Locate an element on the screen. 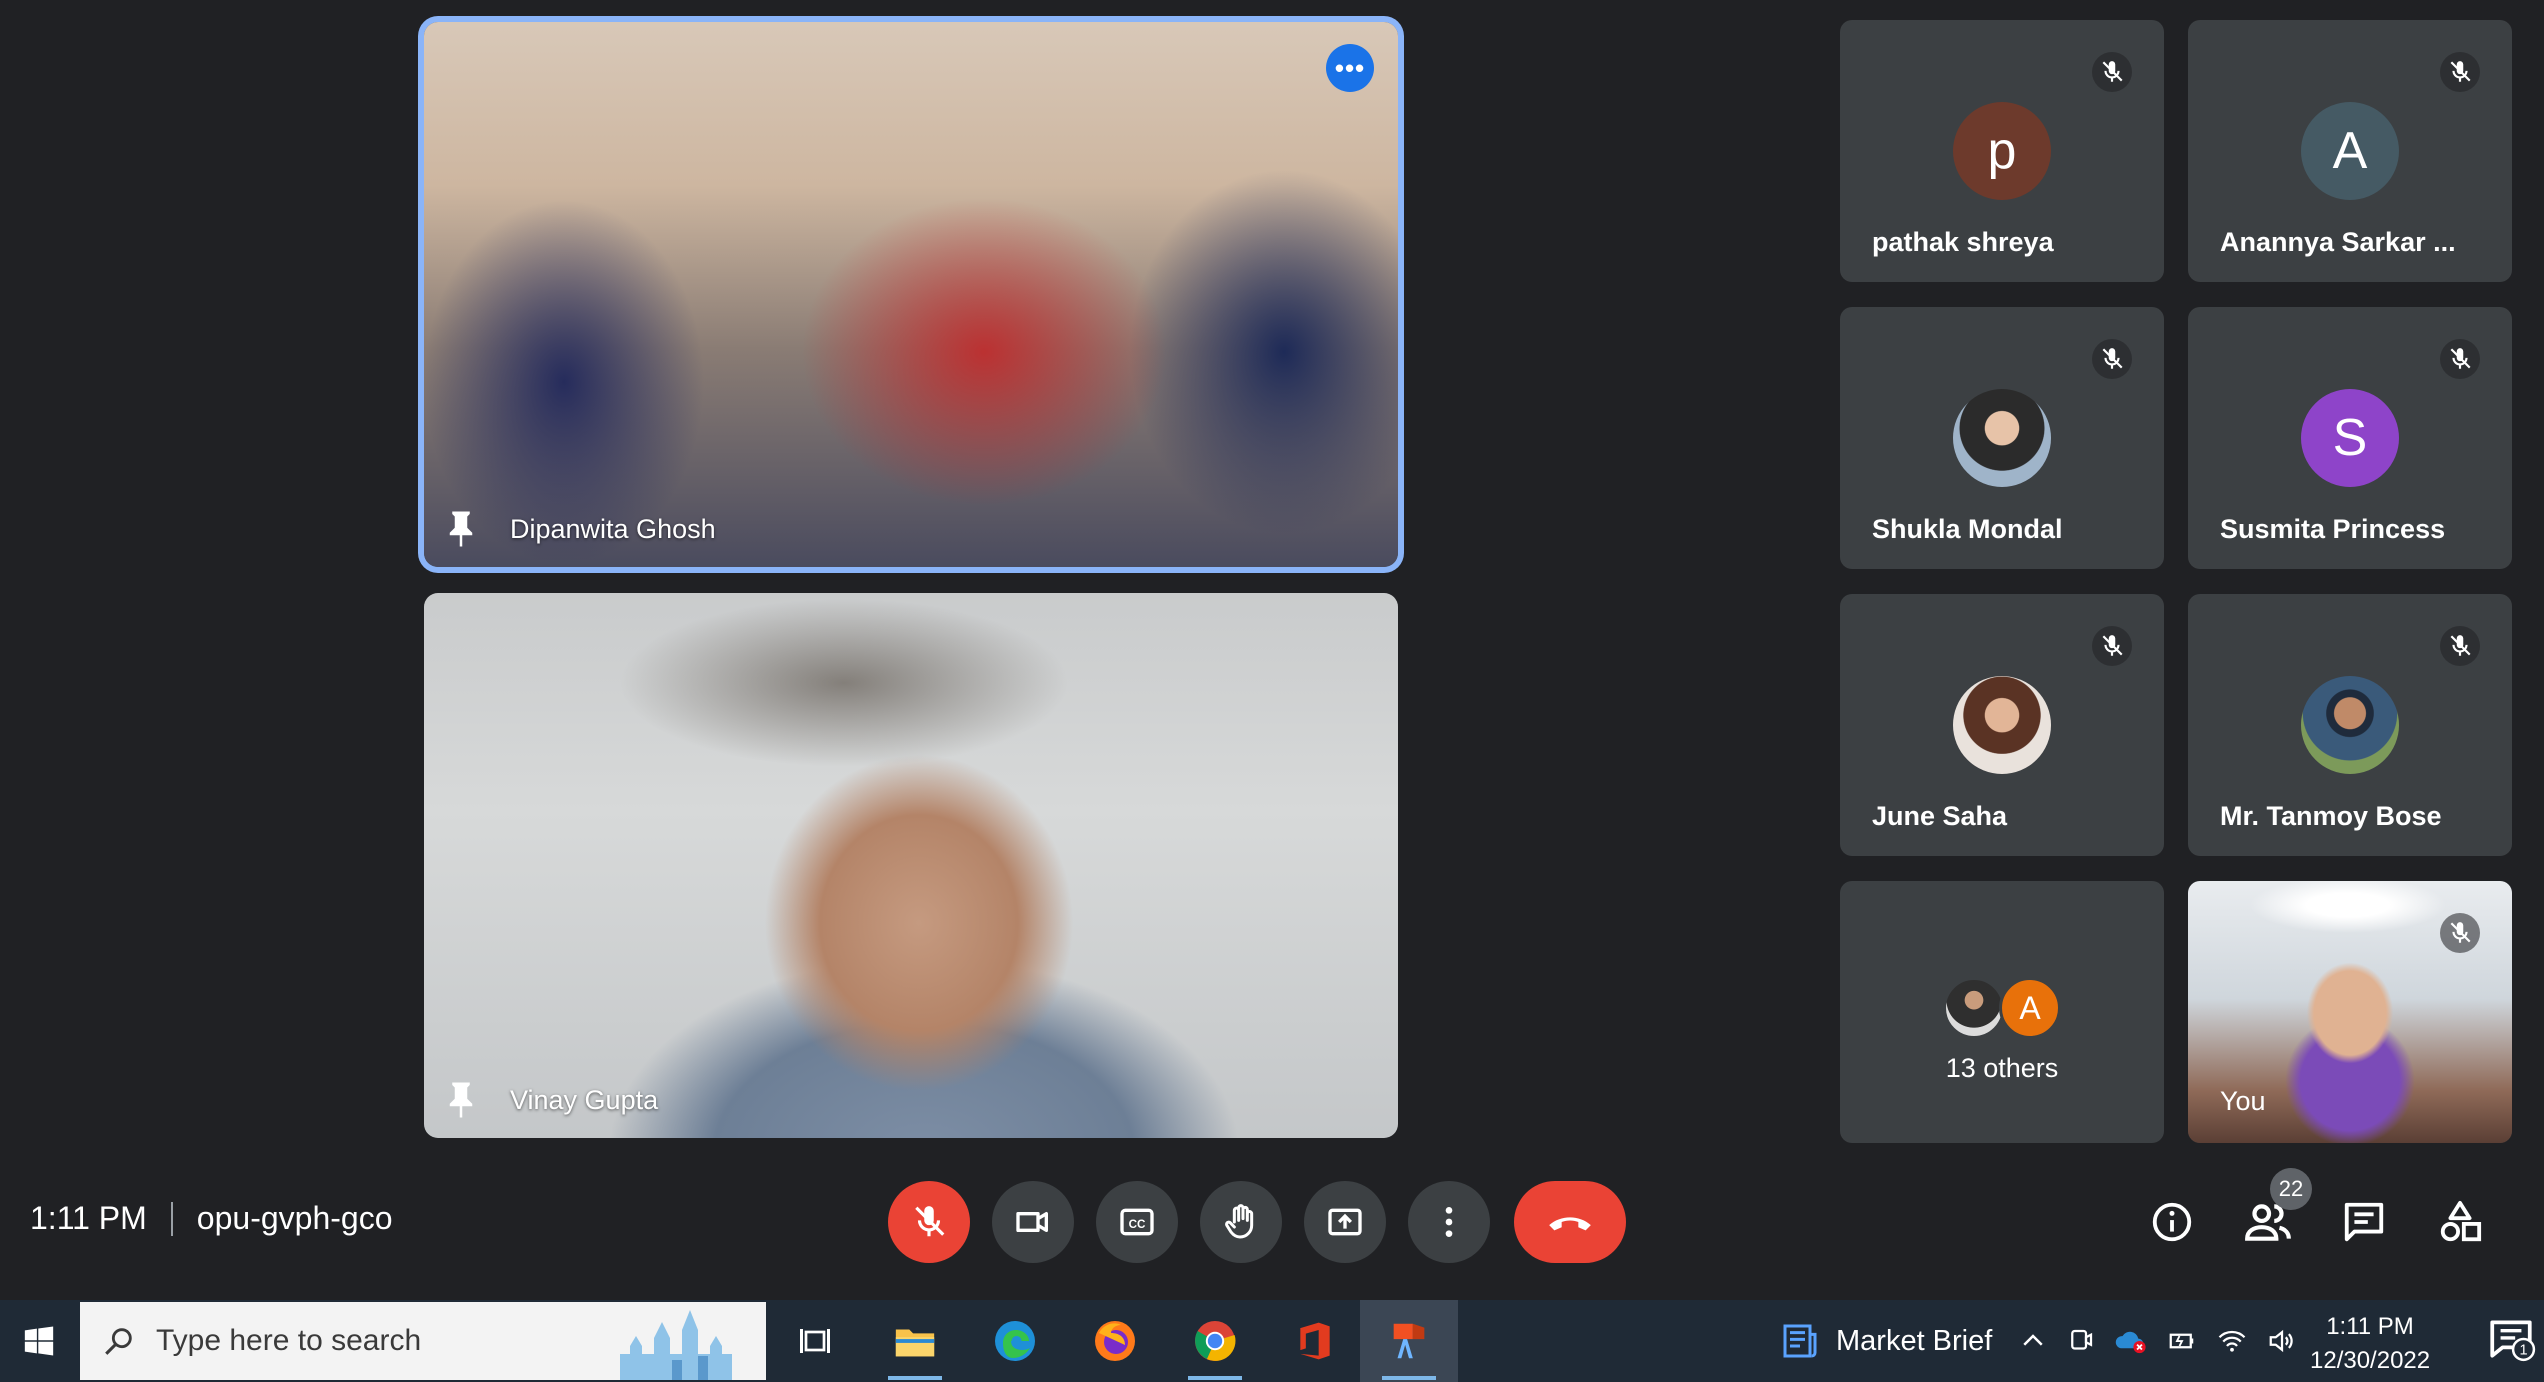  taskbar-date: 12/30/2022 is located at coordinates (2370, 1360).